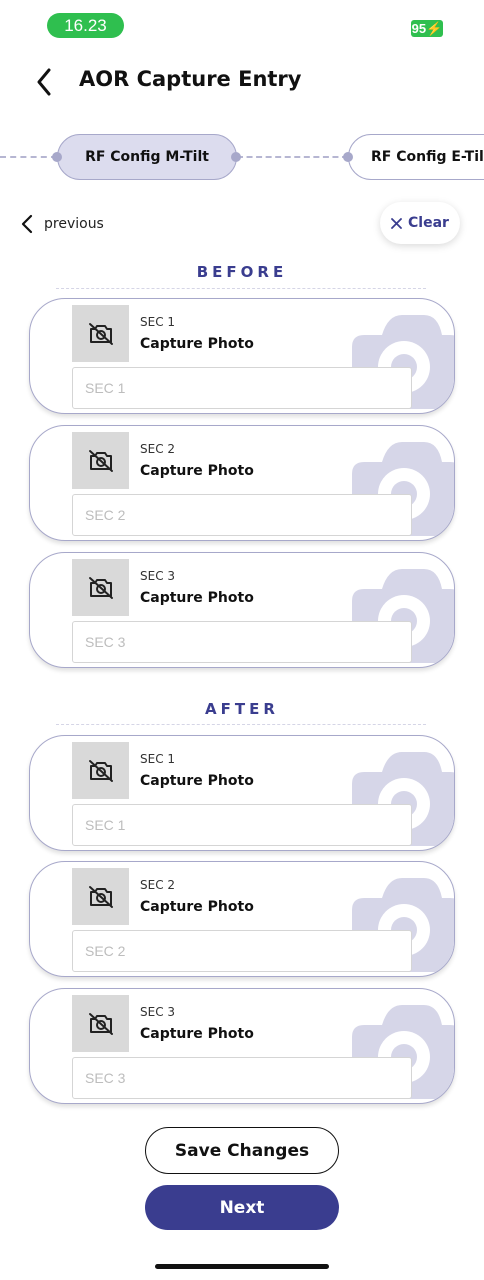  What do you see at coordinates (416, 157) in the screenshot?
I see `step-next: RF Config E-Tilt` at bounding box center [416, 157].